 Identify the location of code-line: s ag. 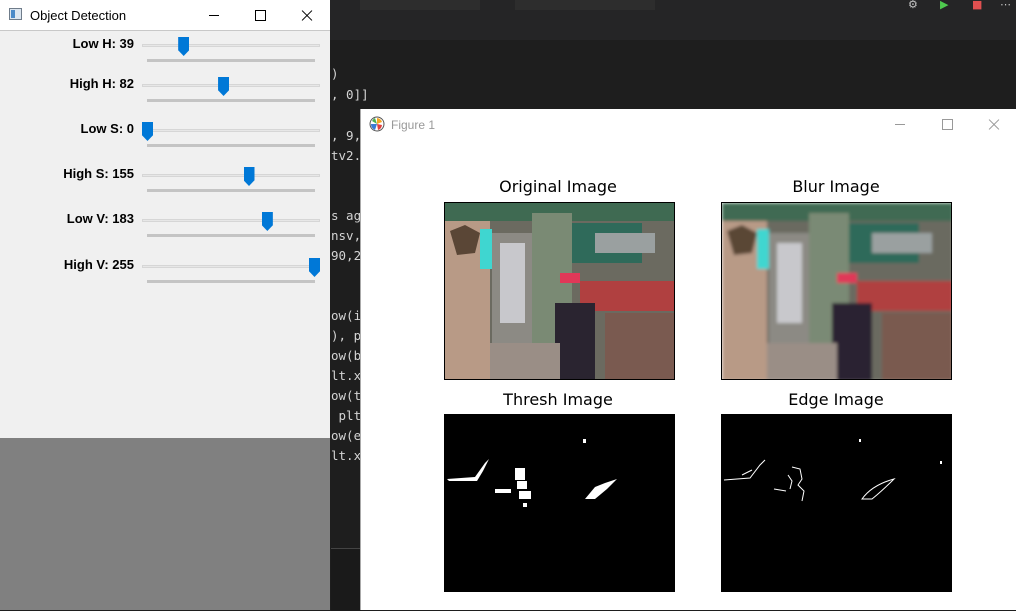
(346, 215).